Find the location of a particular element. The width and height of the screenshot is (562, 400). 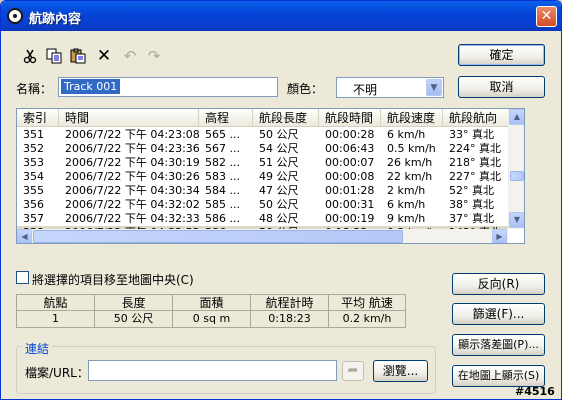

table-cell: 54 公尺 is located at coordinates (279, 148).